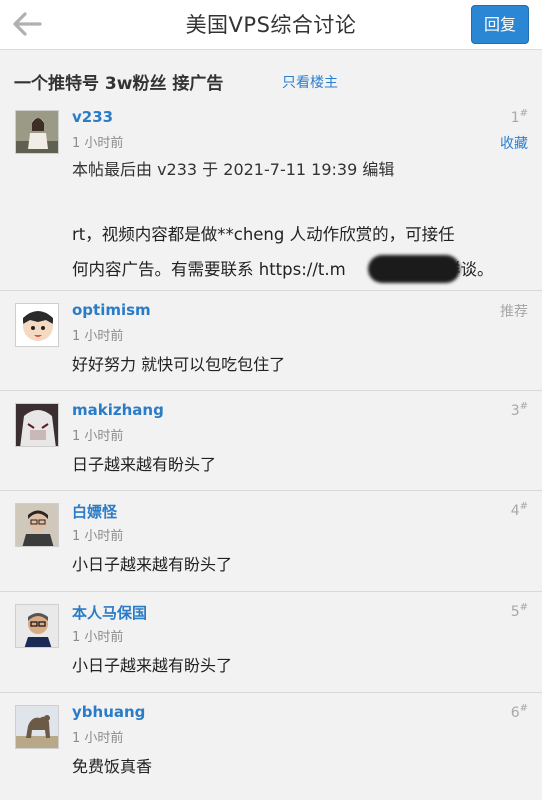 The width and height of the screenshot is (542, 800). Describe the element at coordinates (271, 74) in the screenshot. I see `thread-header: 一个推特号 3w粉丝 接广告 只看楼主` at that location.